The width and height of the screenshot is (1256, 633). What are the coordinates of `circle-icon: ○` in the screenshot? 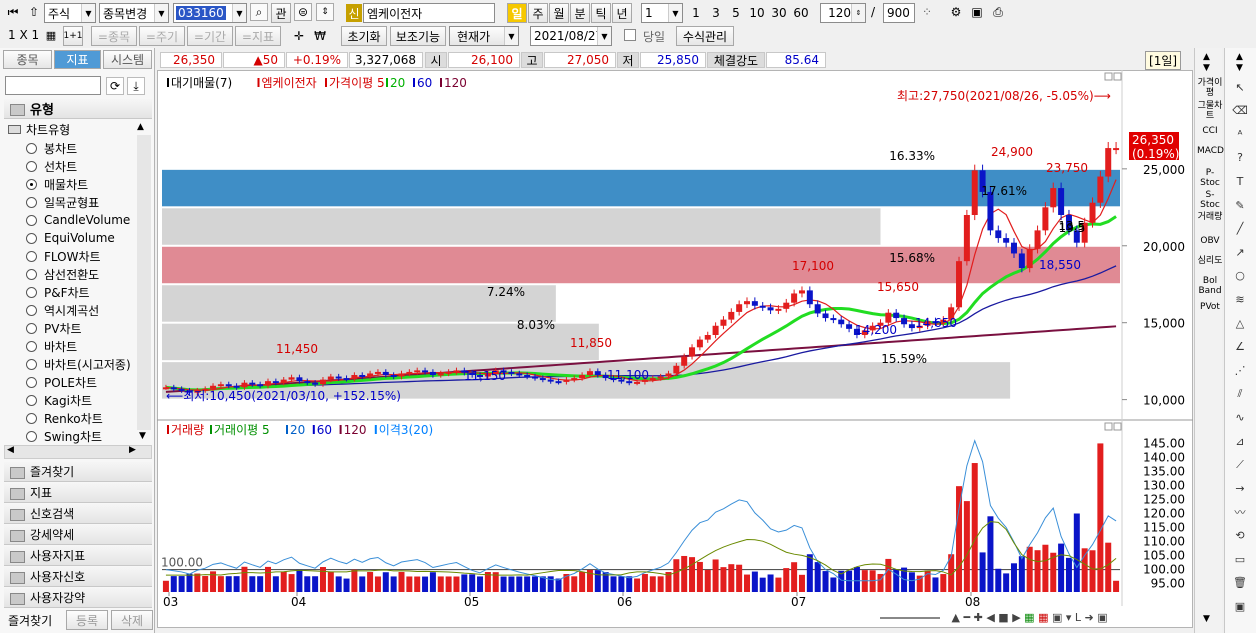 It's located at (1240, 276).